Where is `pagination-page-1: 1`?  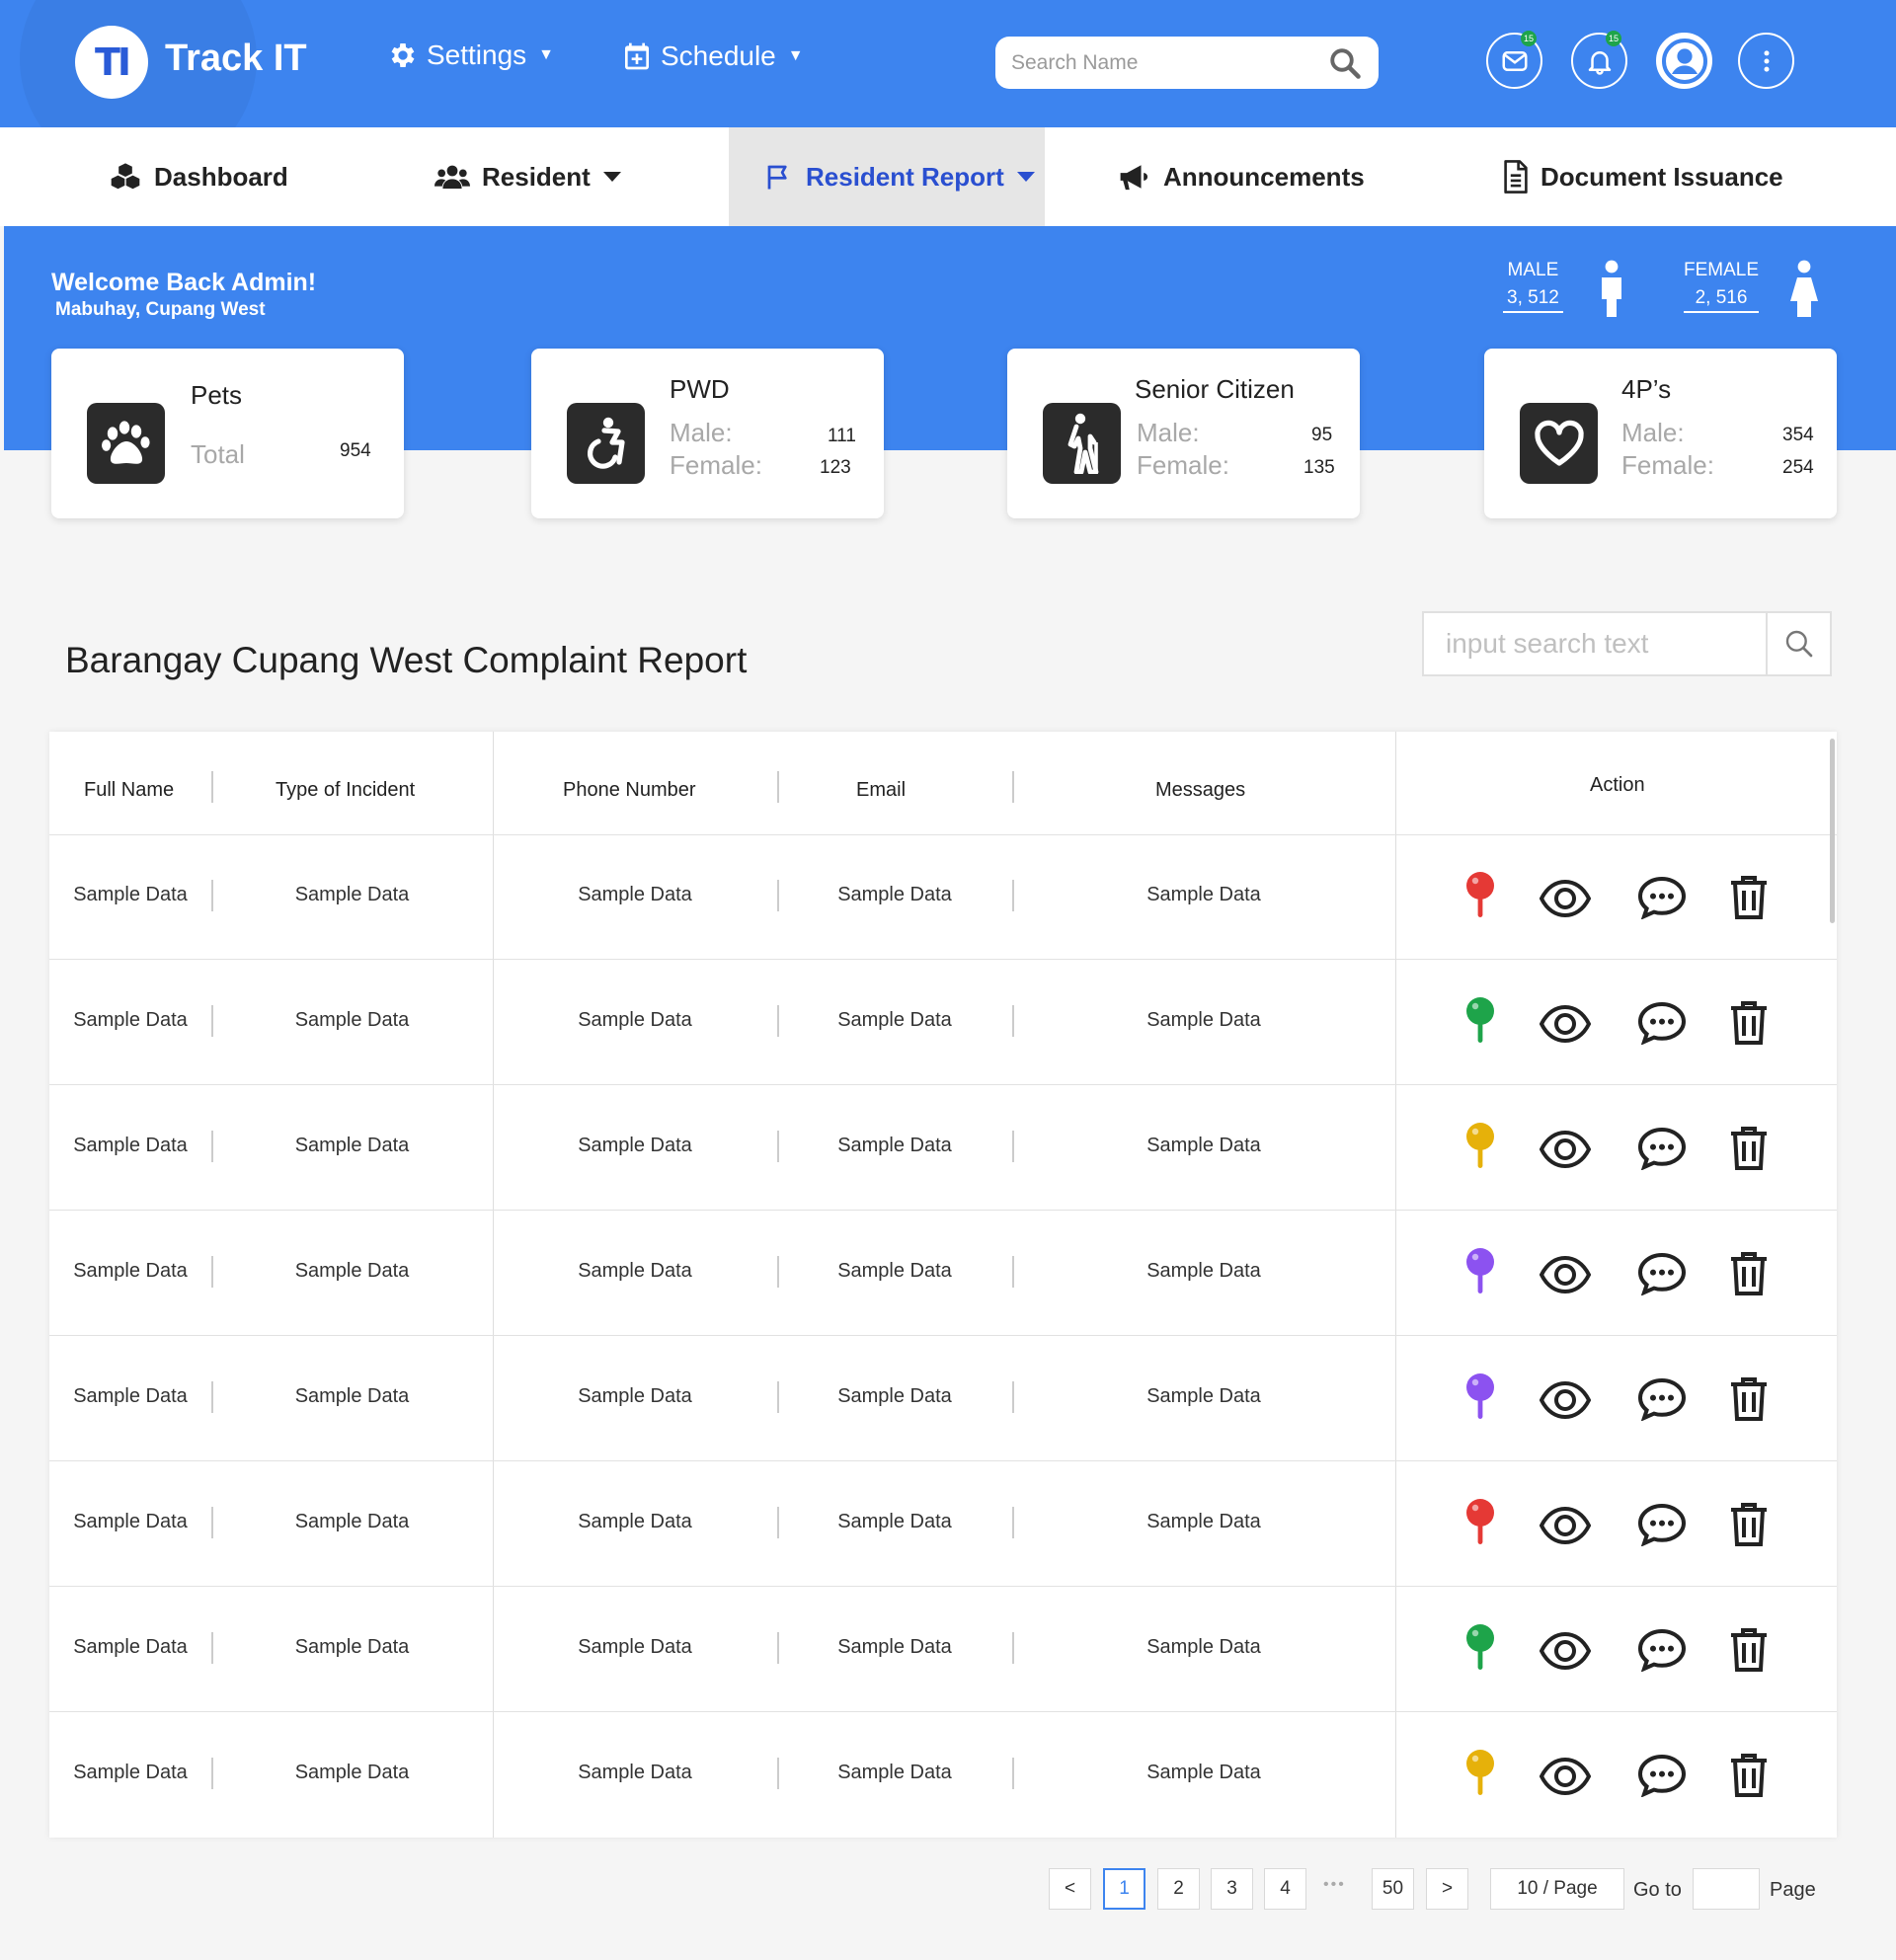 pagination-page-1: 1 is located at coordinates (1124, 1889).